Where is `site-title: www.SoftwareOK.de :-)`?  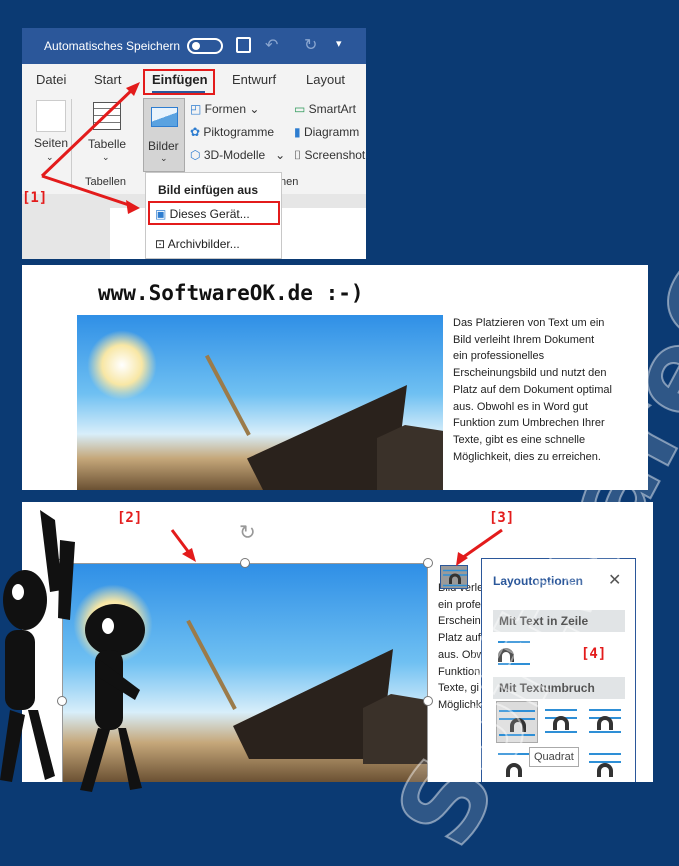
site-title: www.SoftwareOK.de :-) is located at coordinates (231, 293).